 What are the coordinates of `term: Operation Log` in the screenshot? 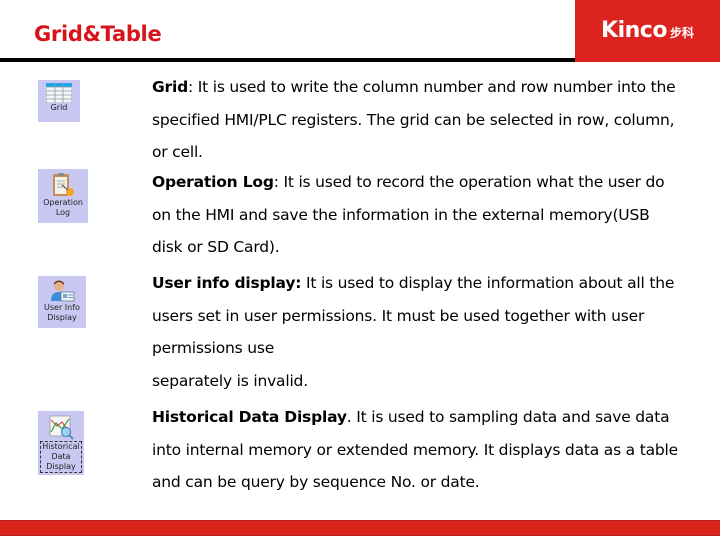 It's located at (213, 182).